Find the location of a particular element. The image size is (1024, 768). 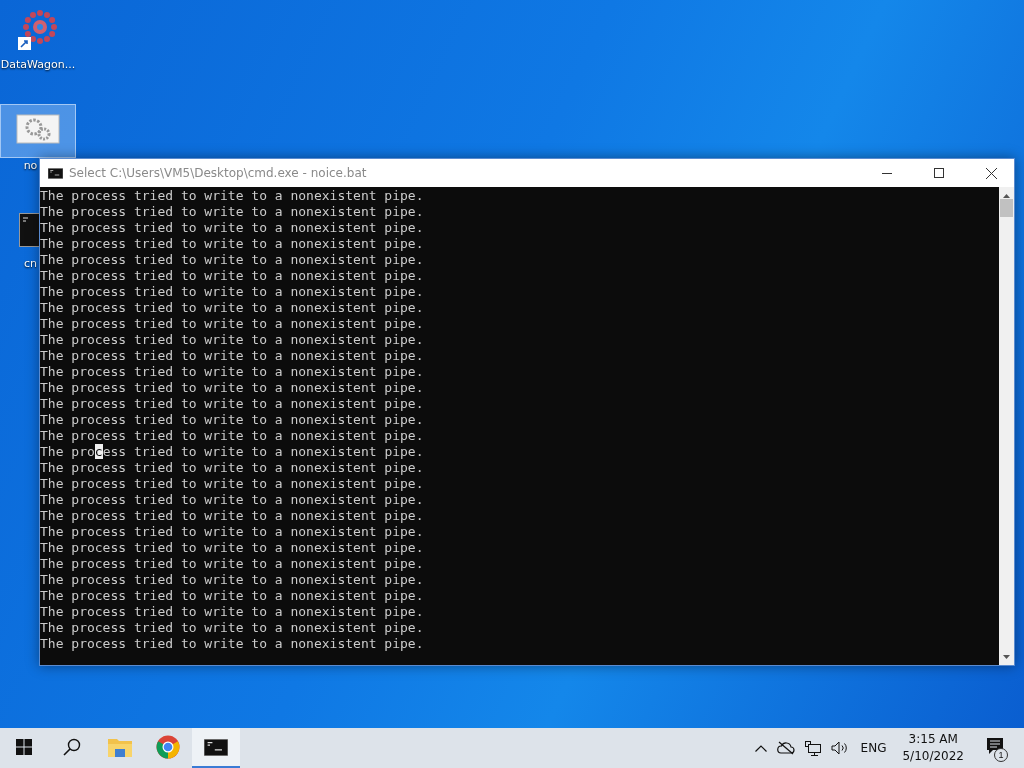

taskbar-button is located at coordinates (216, 748).